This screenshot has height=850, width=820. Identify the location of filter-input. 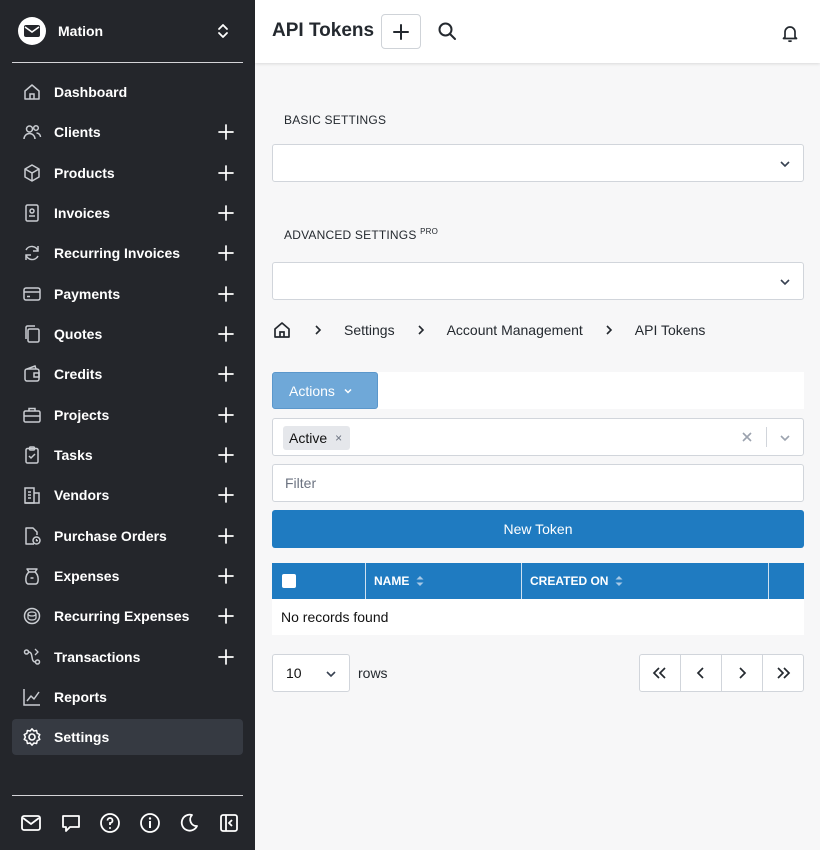
(538, 483).